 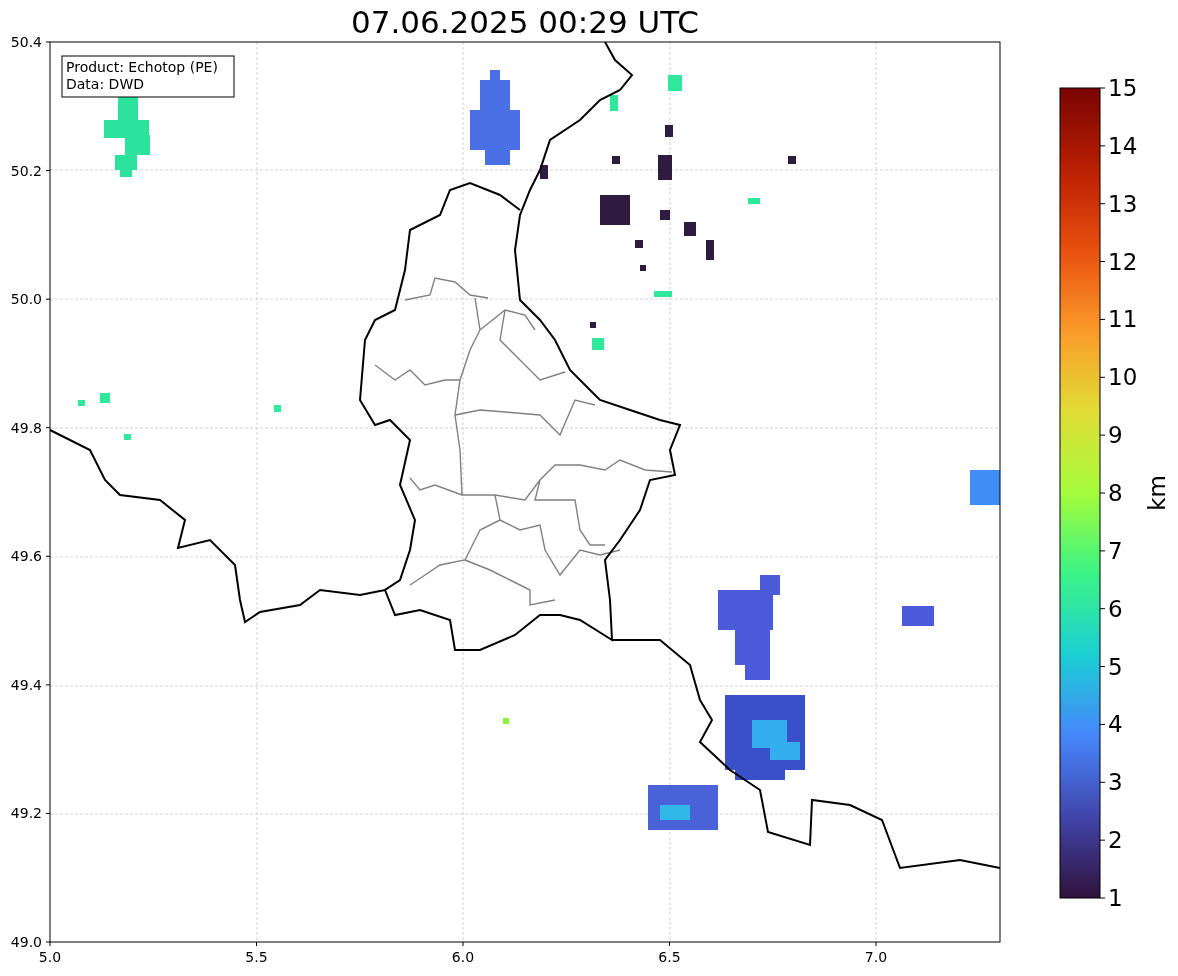 I want to click on y-tick-label: 49.4, so click(x=26, y=684).